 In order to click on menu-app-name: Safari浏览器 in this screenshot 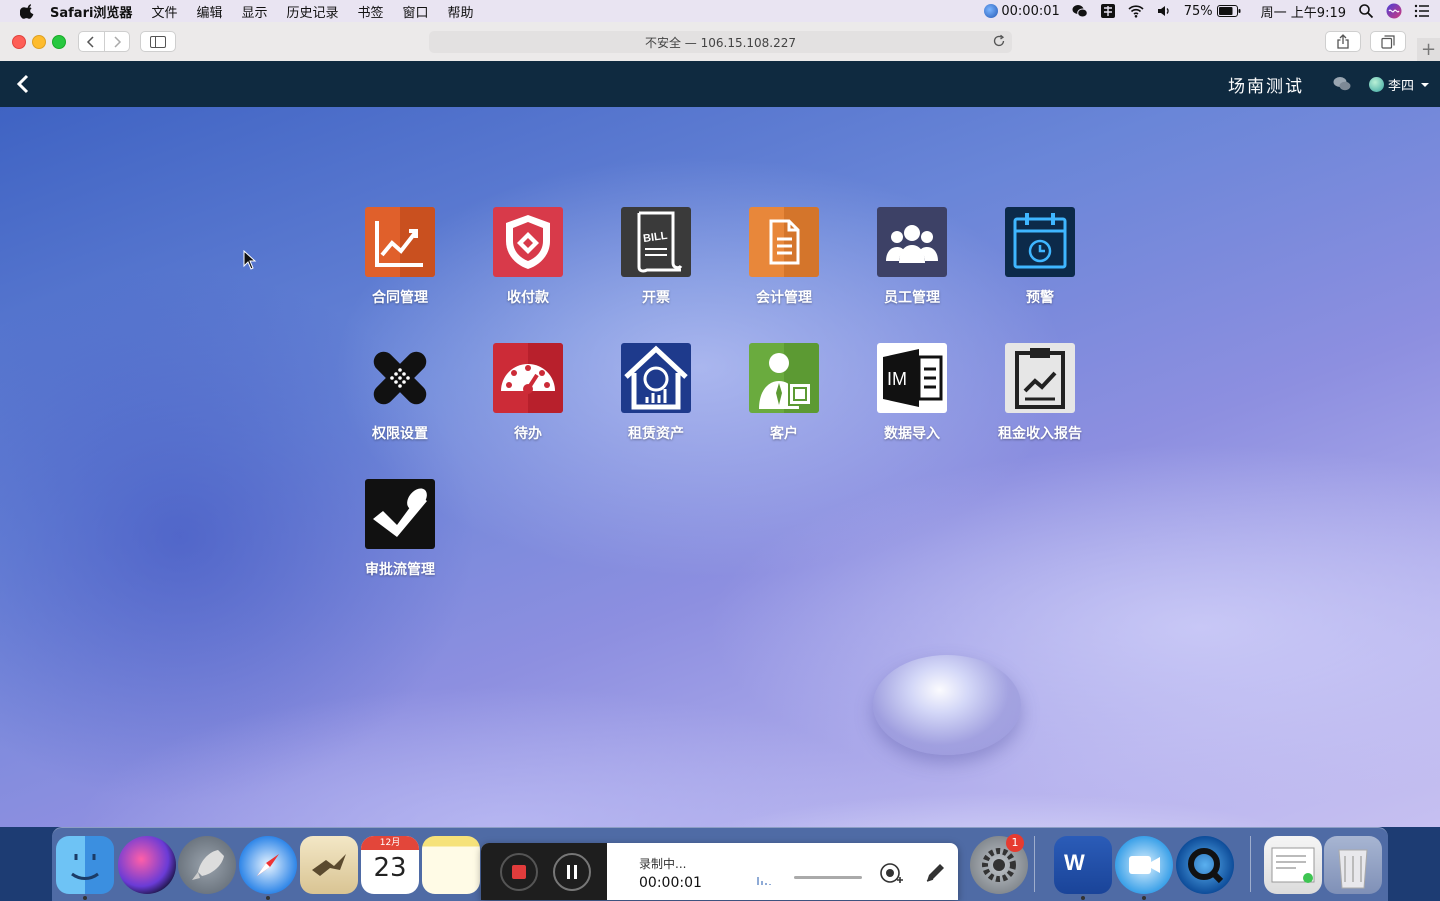, I will do `click(91, 11)`.